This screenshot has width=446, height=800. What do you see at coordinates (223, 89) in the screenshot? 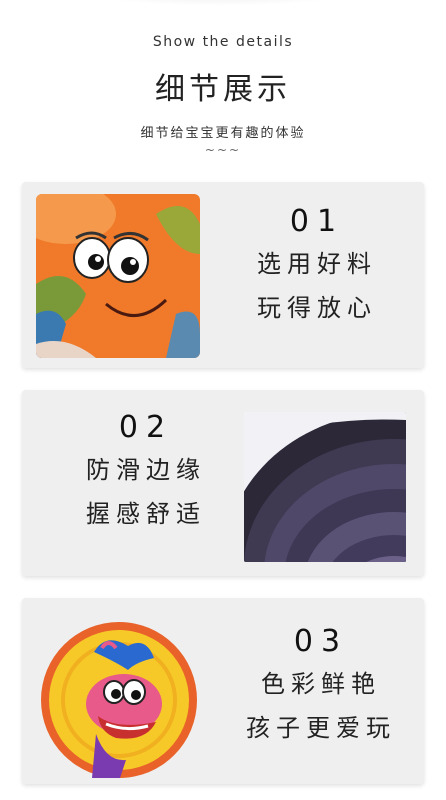
I see `page-title: 细节展示` at bounding box center [223, 89].